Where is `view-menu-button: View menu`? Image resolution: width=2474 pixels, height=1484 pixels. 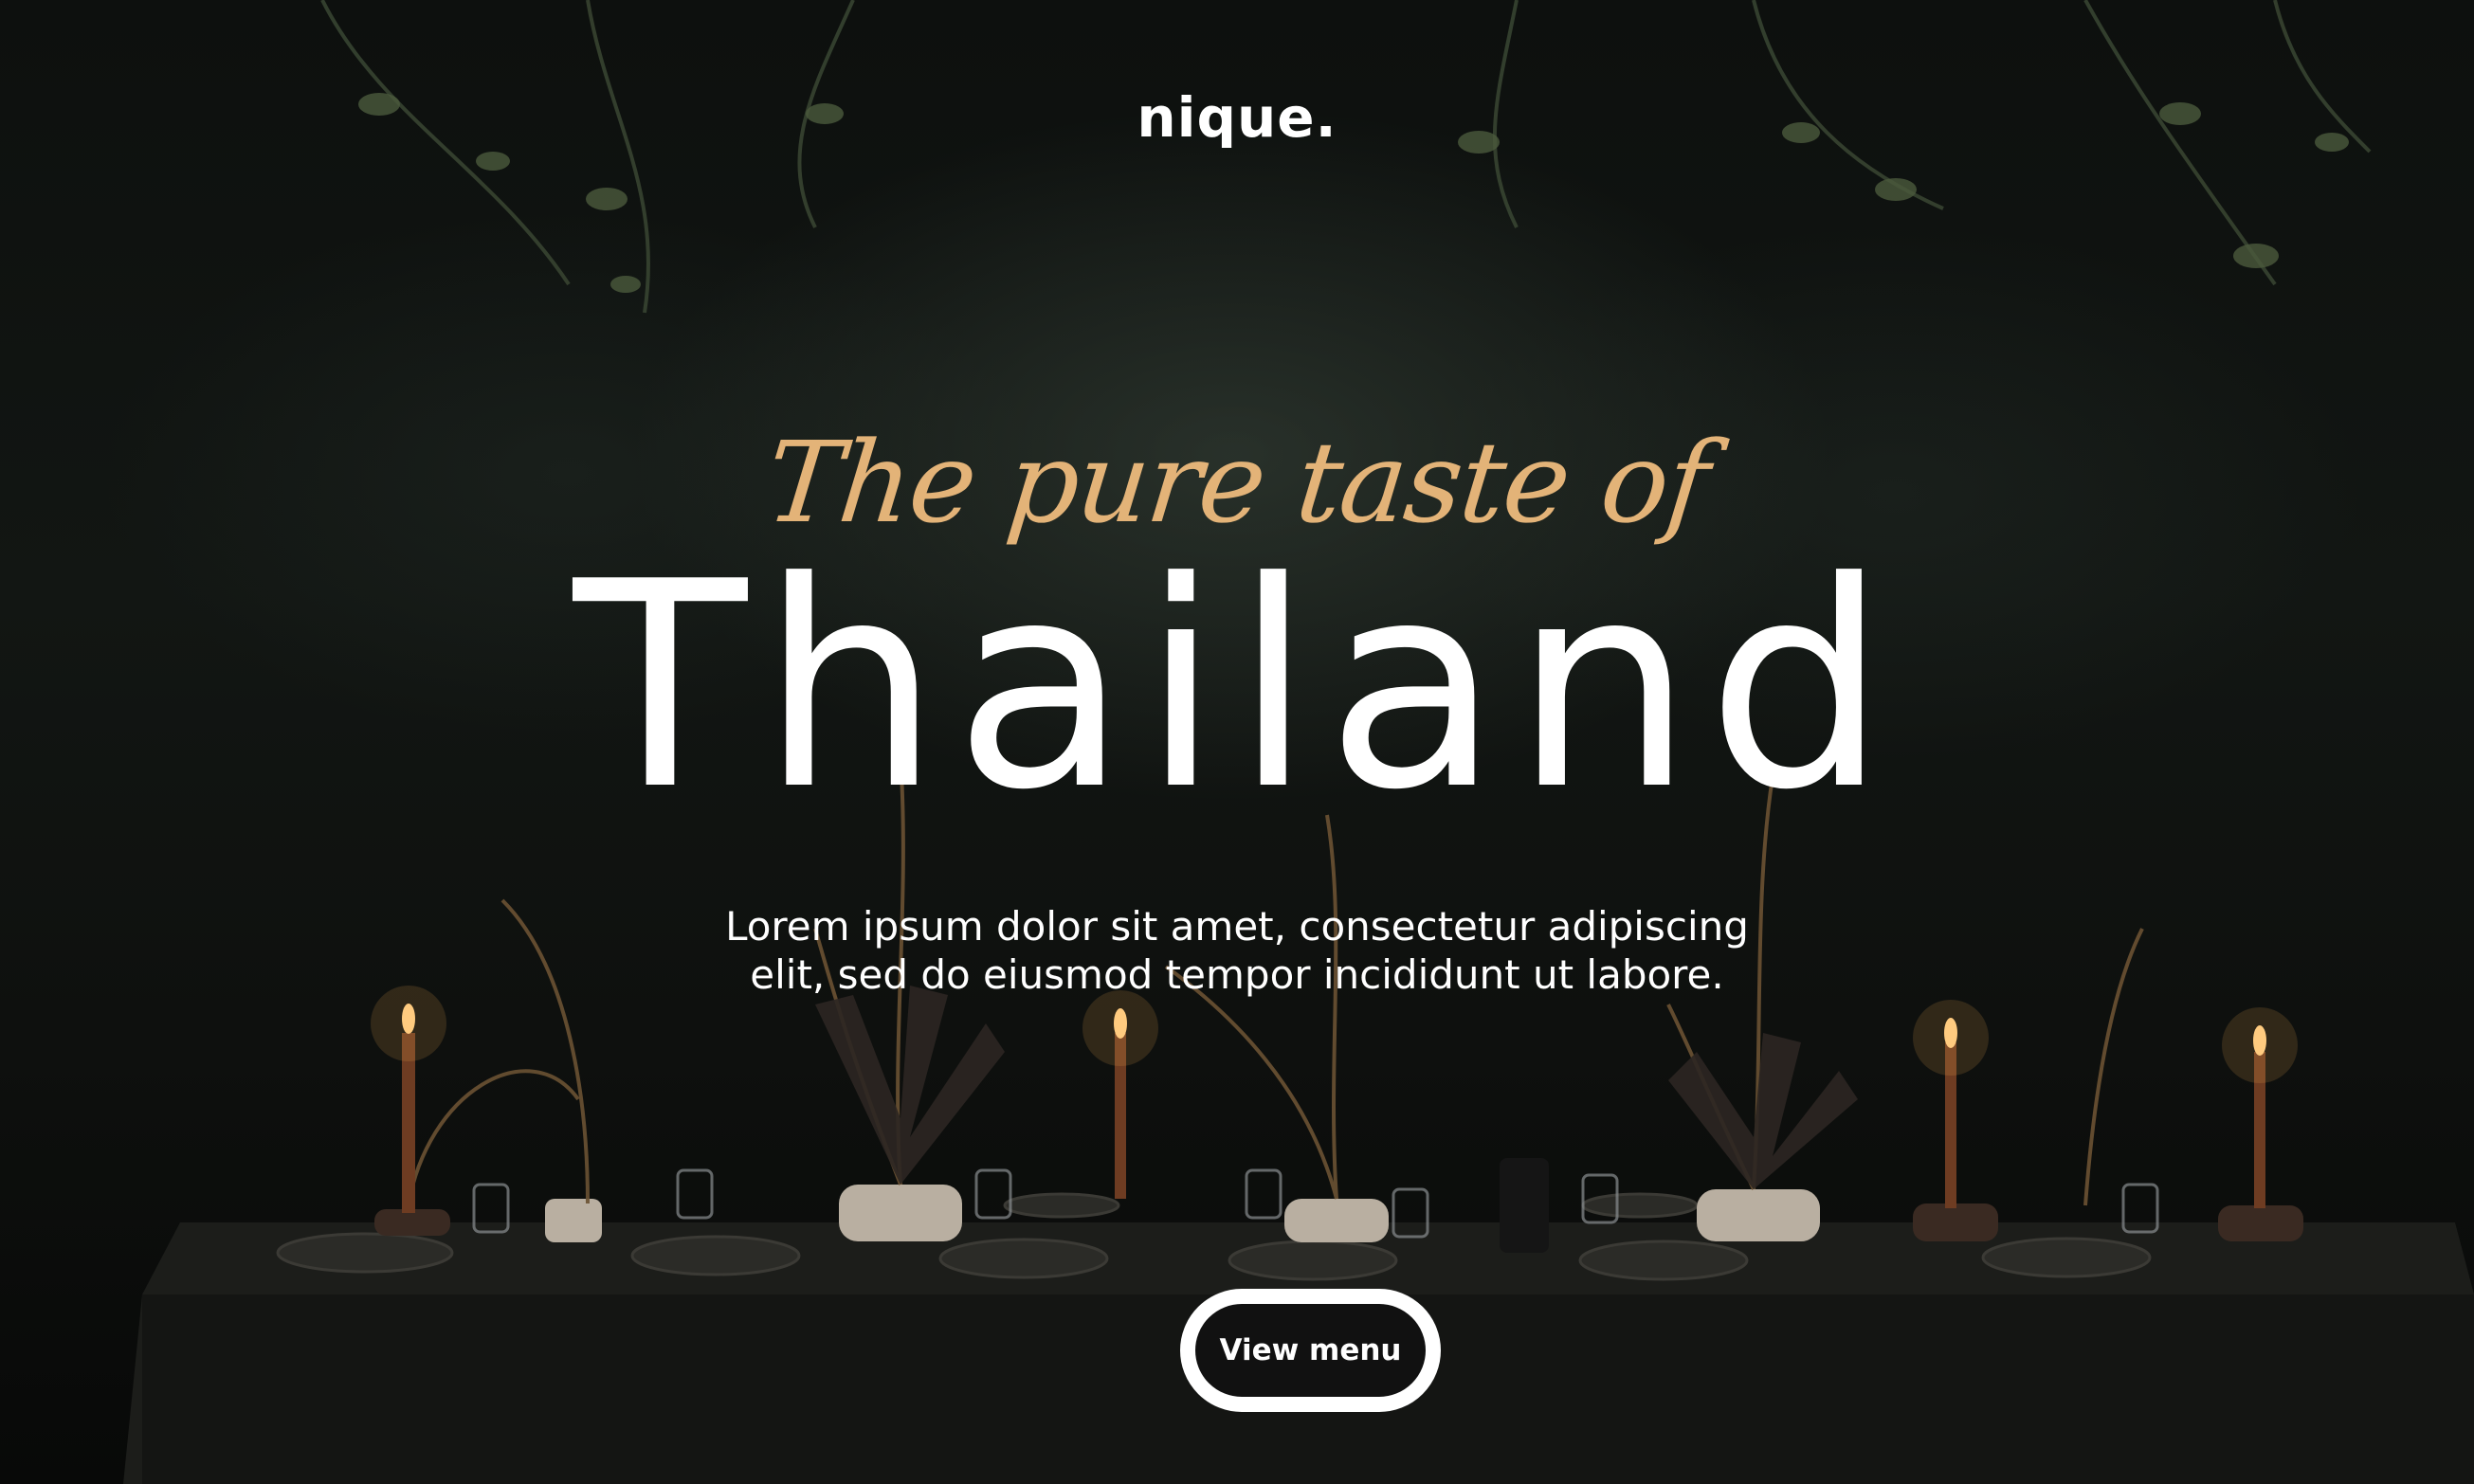 view-menu-button: View menu is located at coordinates (1310, 1350).